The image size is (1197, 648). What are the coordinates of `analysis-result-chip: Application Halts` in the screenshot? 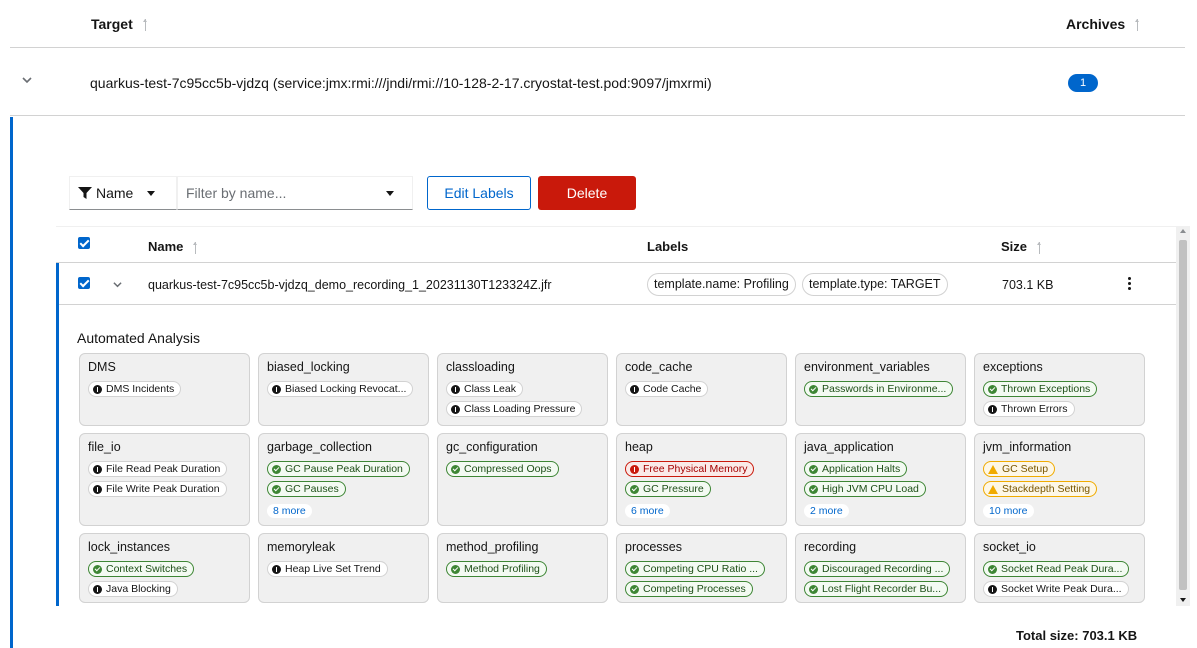 It's located at (856, 469).